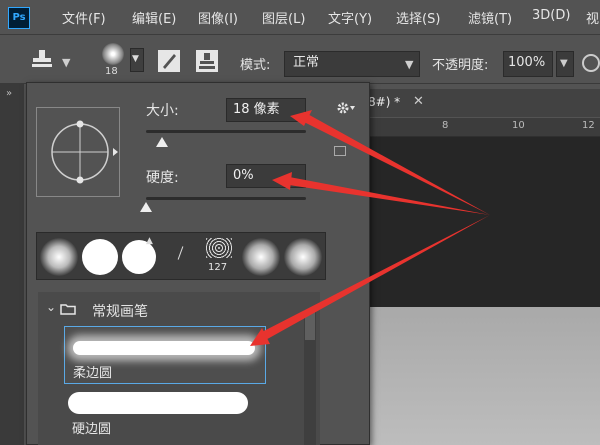  What do you see at coordinates (460, 65) in the screenshot?
I see `opacity-label: 不透明度:` at bounding box center [460, 65].